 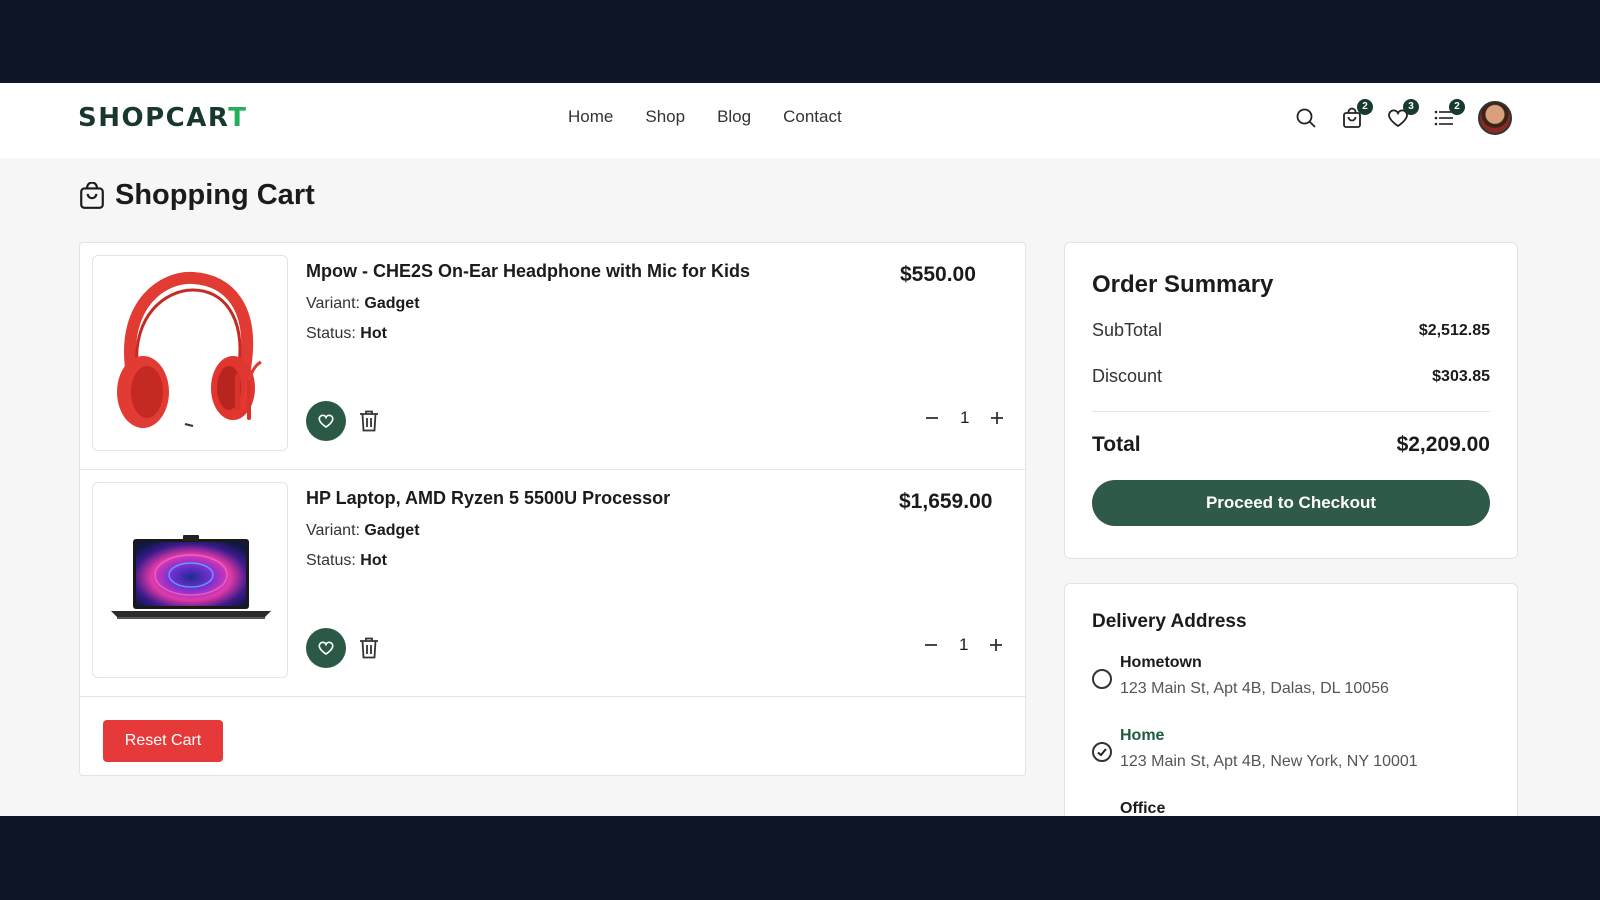 What do you see at coordinates (1291, 330) in the screenshot?
I see `subtotal-row: SubTotal $2,512.85` at bounding box center [1291, 330].